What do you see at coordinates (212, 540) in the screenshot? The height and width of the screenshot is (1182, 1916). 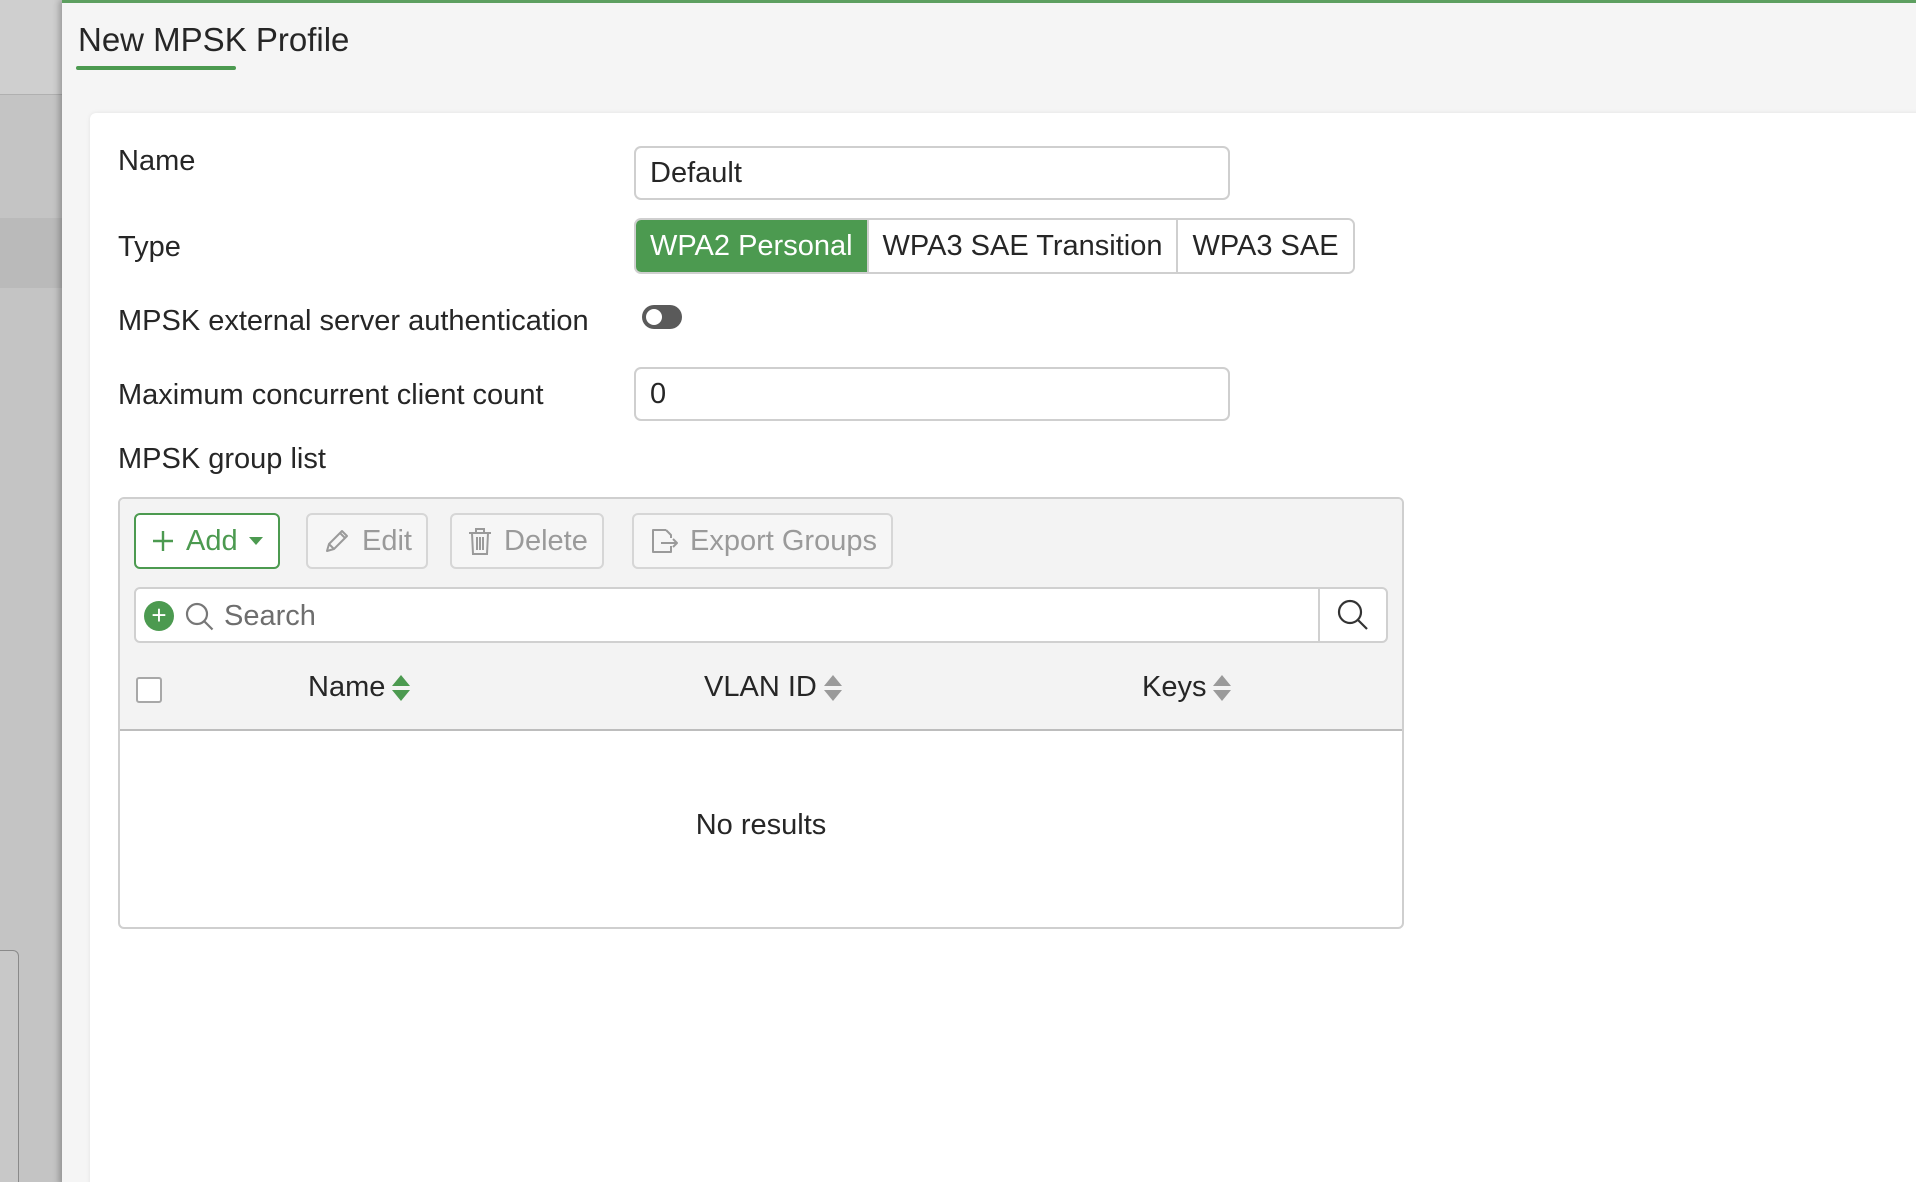 I see `add-button-label: Add` at bounding box center [212, 540].